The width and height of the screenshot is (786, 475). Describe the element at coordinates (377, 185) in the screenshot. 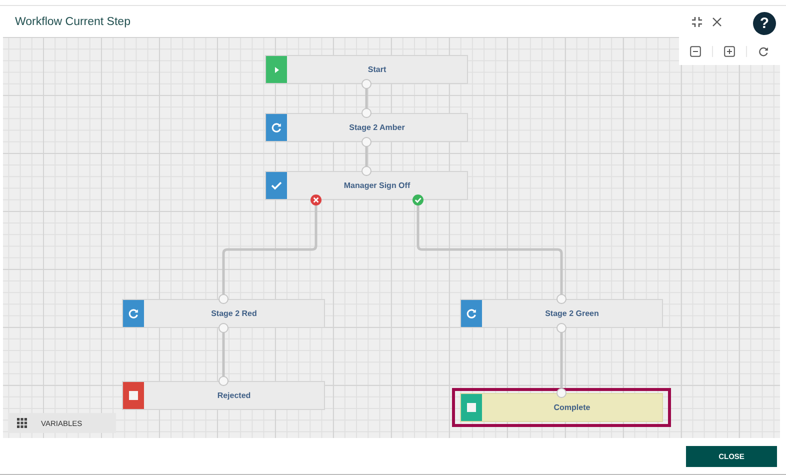

I see `node-label: Manager Sign Off` at that location.